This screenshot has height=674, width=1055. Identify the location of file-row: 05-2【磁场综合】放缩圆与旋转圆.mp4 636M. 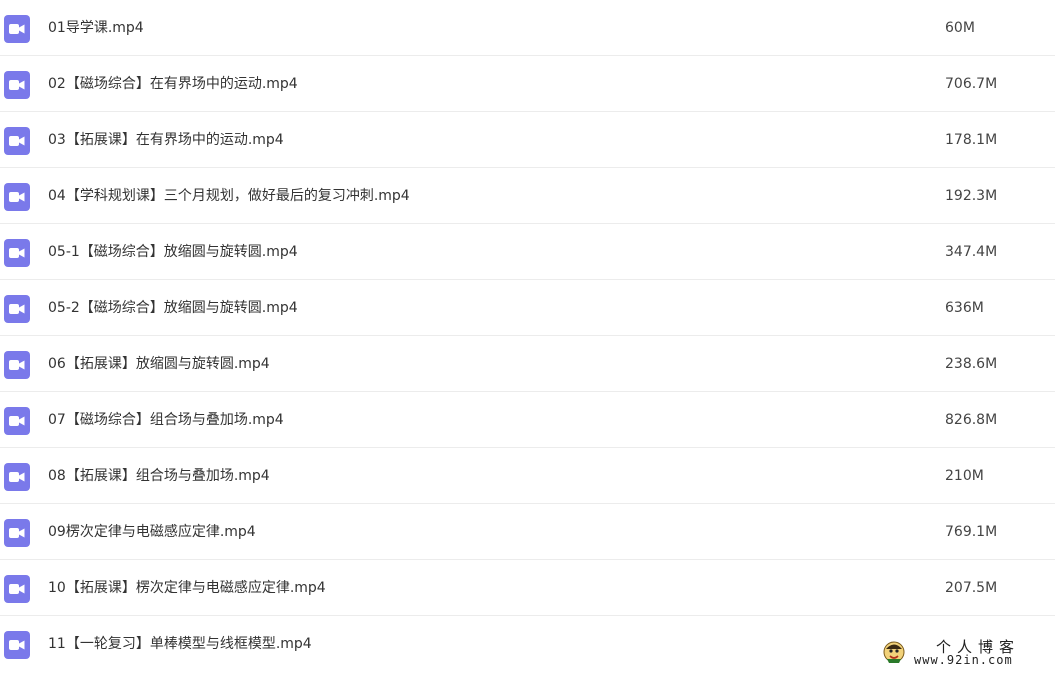
(527, 308).